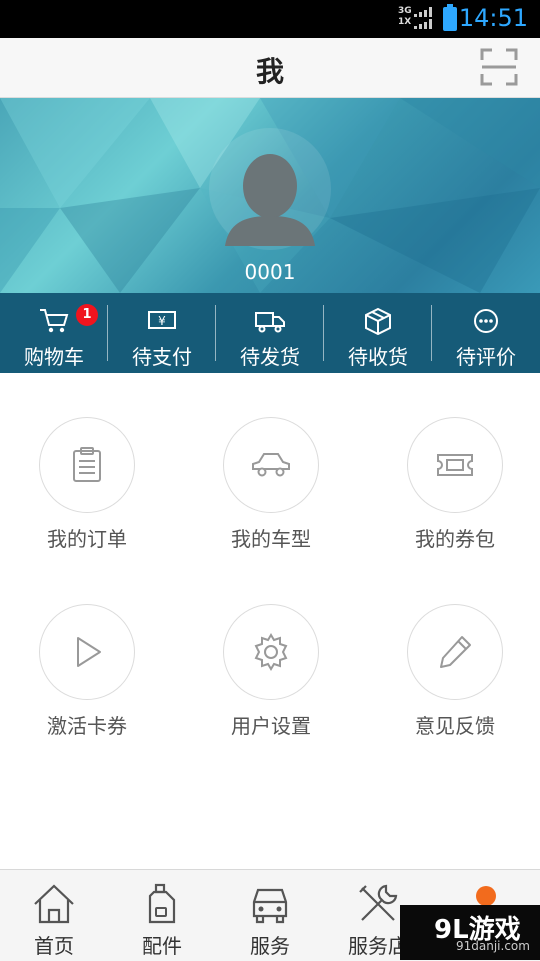 The height and width of the screenshot is (961, 540). What do you see at coordinates (450, 17) in the screenshot?
I see `battery-icon` at bounding box center [450, 17].